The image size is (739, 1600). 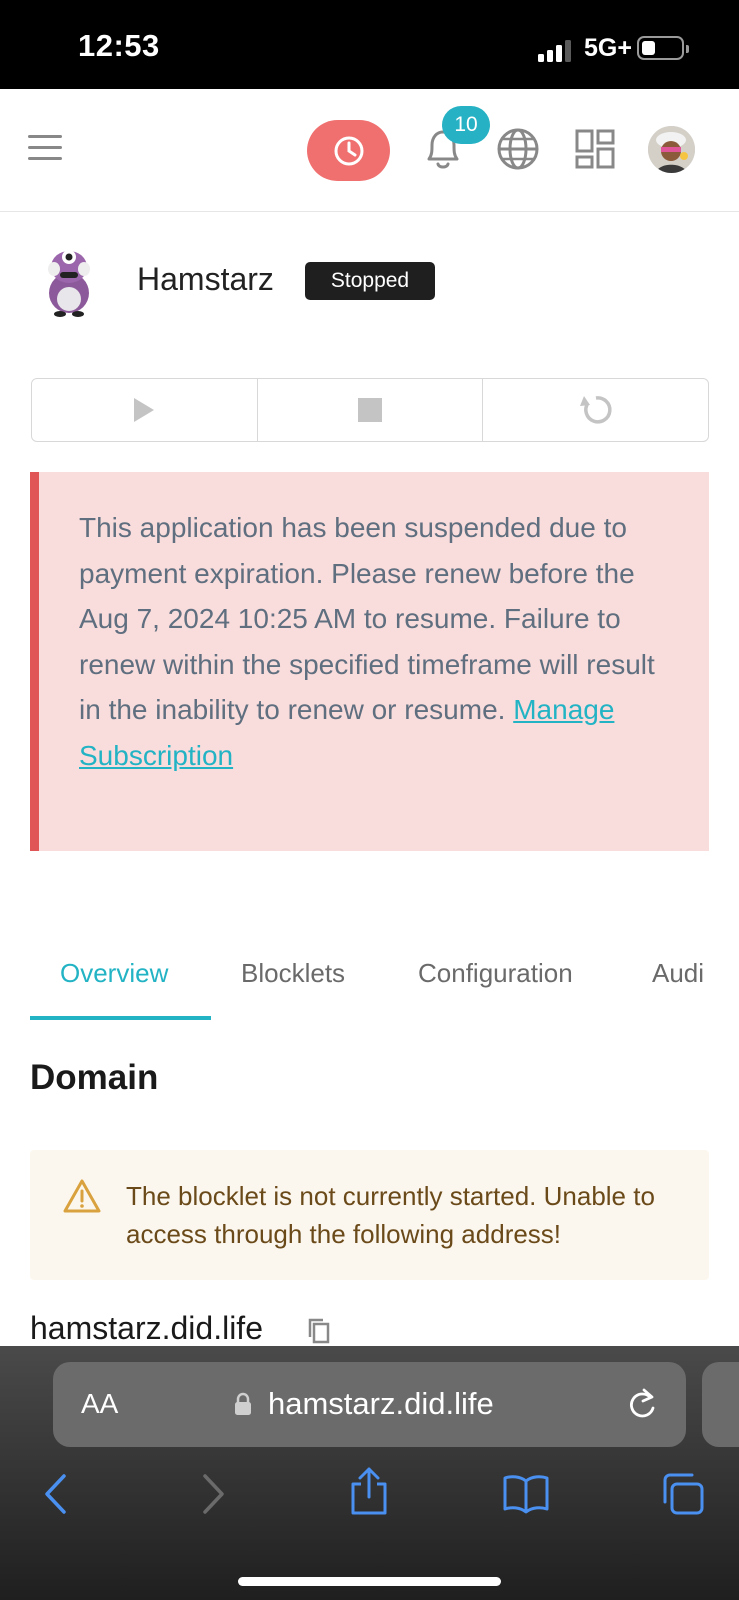 What do you see at coordinates (495, 973) in the screenshot?
I see `tab-configuration: Configuration` at bounding box center [495, 973].